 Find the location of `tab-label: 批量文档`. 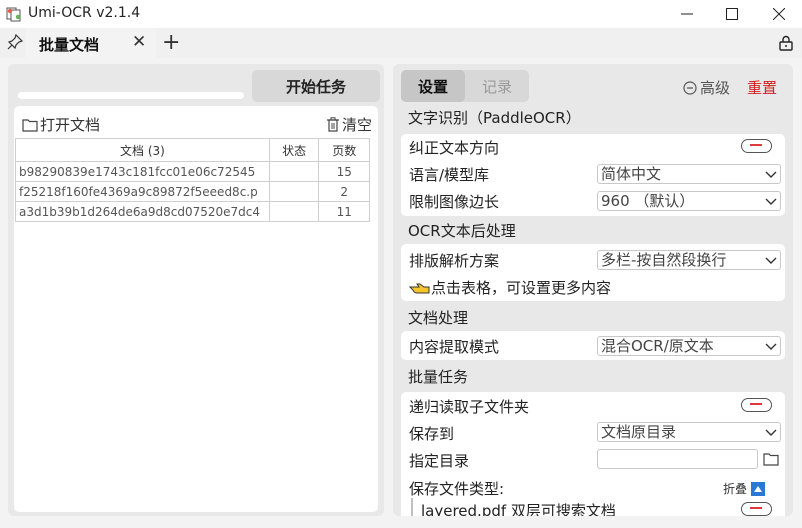

tab-label: 批量文档 is located at coordinates (69, 45).